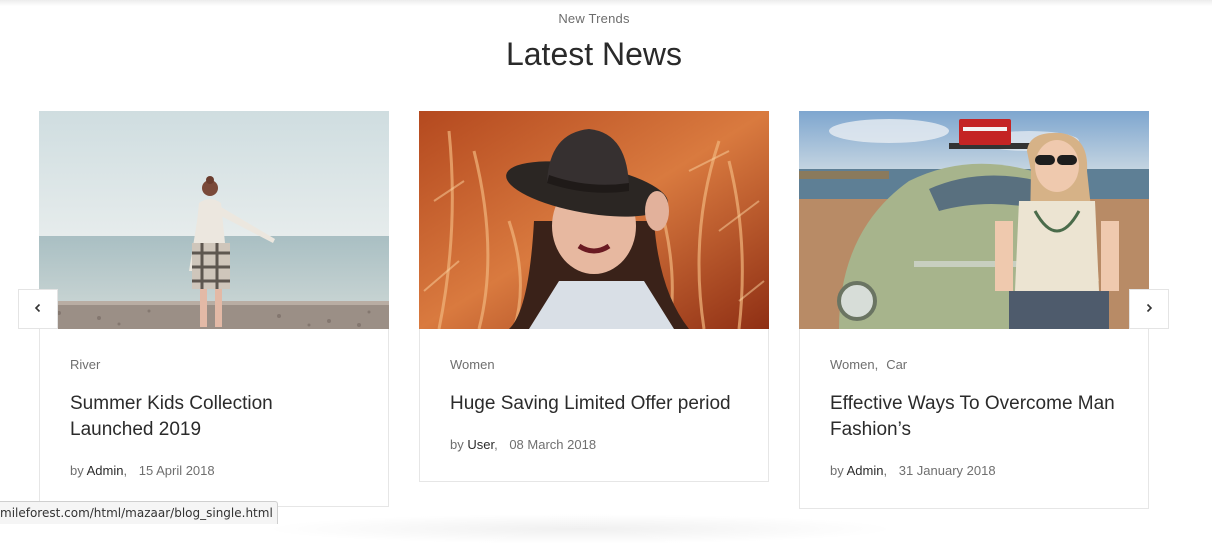  I want to click on section-title: Latest News, so click(594, 54).